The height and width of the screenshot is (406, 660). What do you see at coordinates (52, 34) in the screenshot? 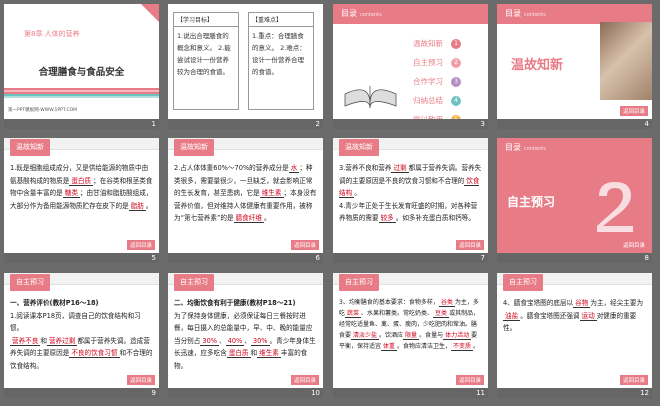
I see `chapter-label: 第8章 人体的营养` at bounding box center [52, 34].